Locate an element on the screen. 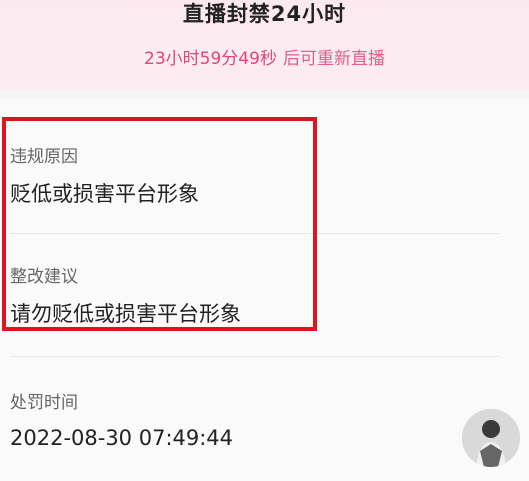 The height and width of the screenshot is (481, 529). user-avatar-icon is located at coordinates (491, 438).